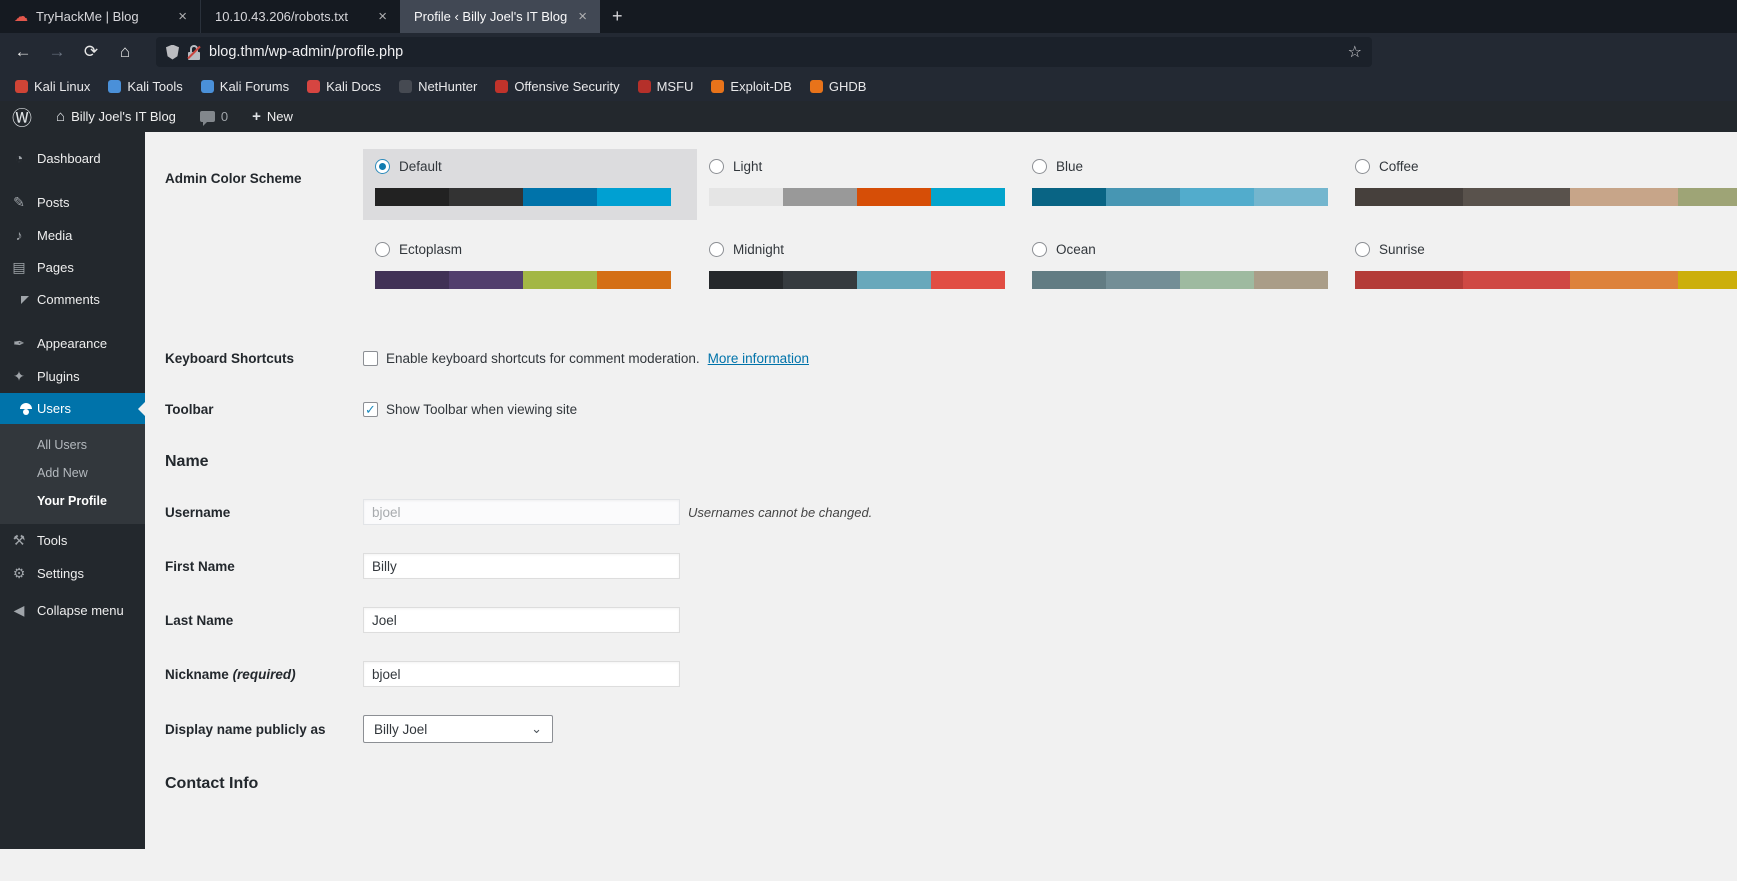 The width and height of the screenshot is (1737, 881). What do you see at coordinates (370, 358) in the screenshot?
I see `keyboard-shortcuts-checkbox` at bounding box center [370, 358].